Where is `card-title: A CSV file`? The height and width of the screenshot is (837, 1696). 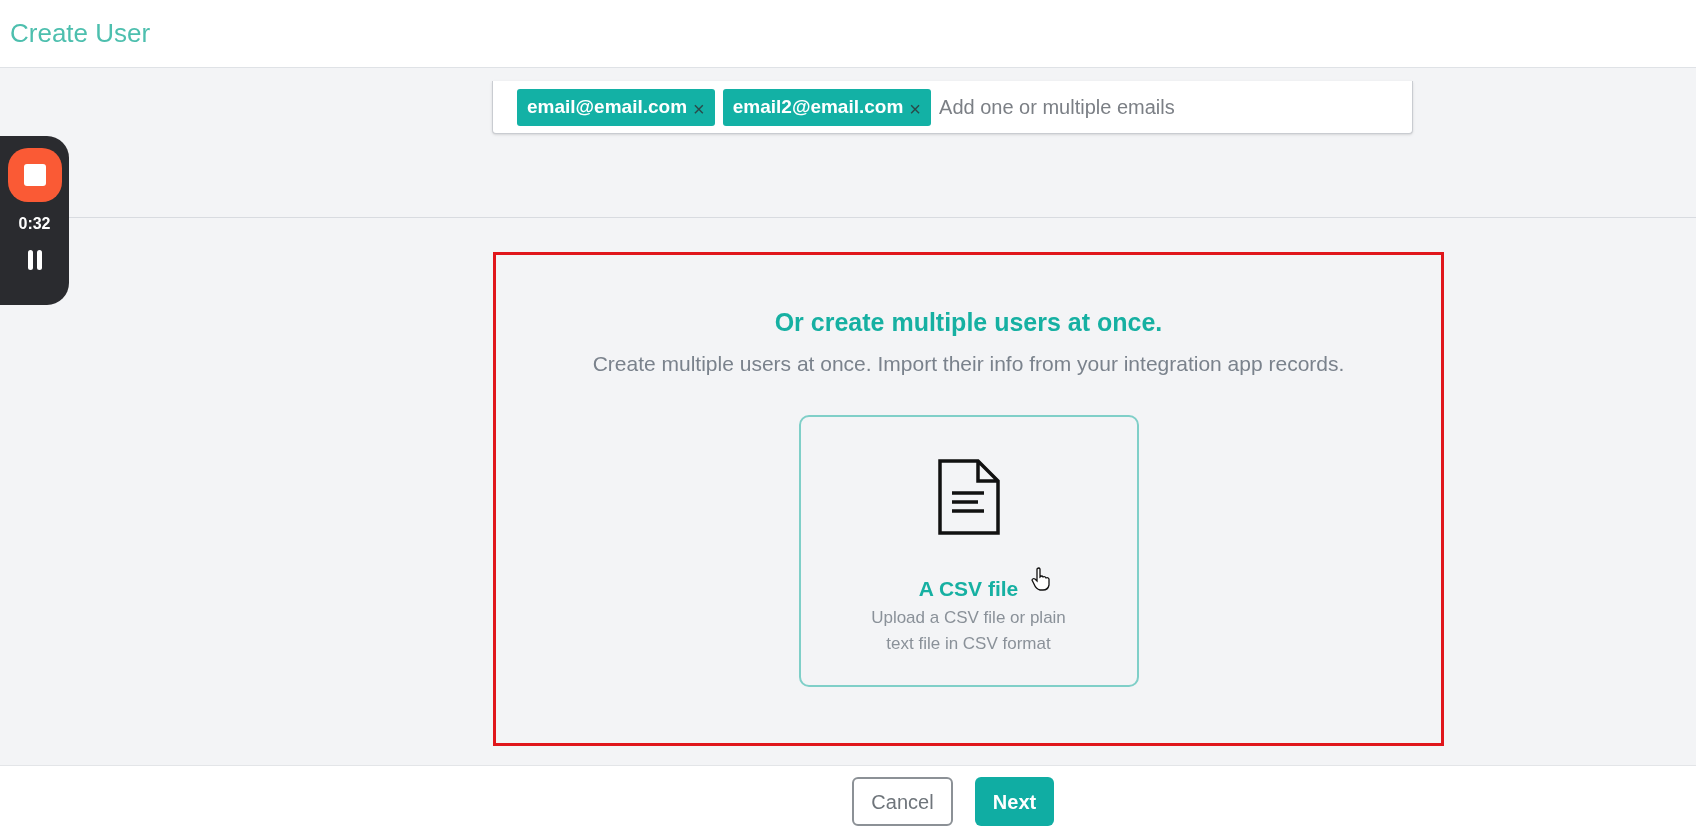 card-title: A CSV file is located at coordinates (968, 589).